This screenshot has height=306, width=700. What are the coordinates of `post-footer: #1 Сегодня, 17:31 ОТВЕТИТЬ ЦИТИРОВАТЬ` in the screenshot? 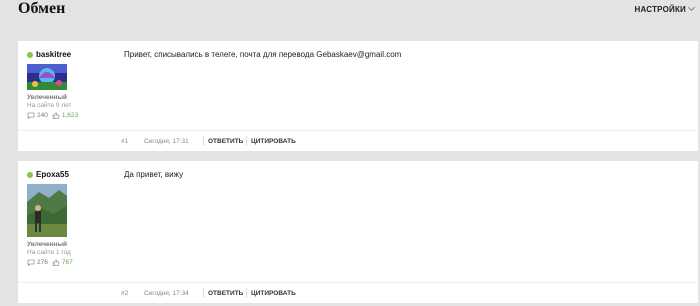 It's located at (358, 140).